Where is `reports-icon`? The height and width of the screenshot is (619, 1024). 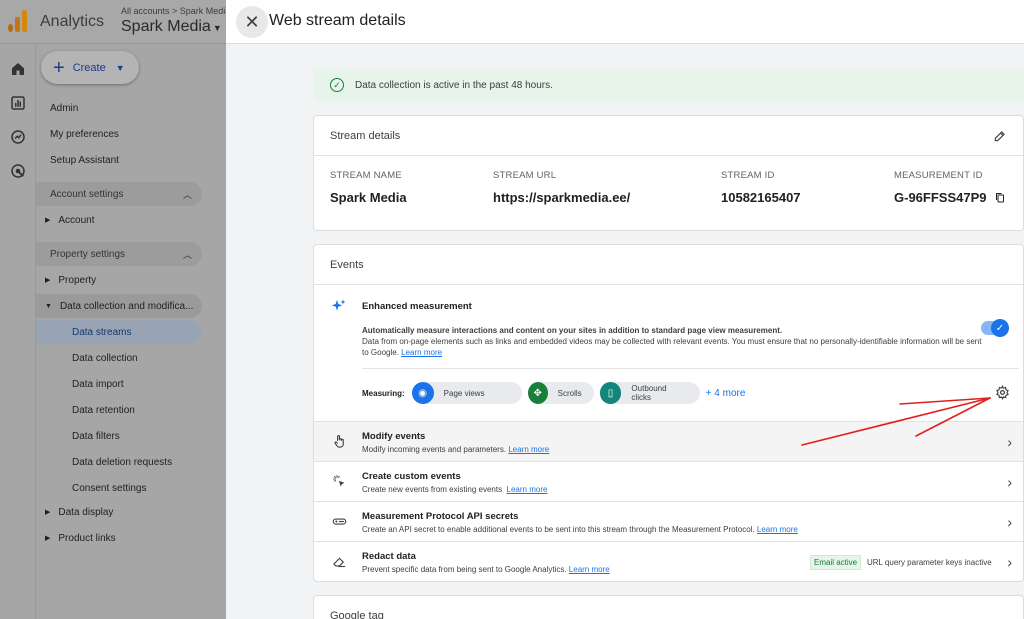 reports-icon is located at coordinates (18, 103).